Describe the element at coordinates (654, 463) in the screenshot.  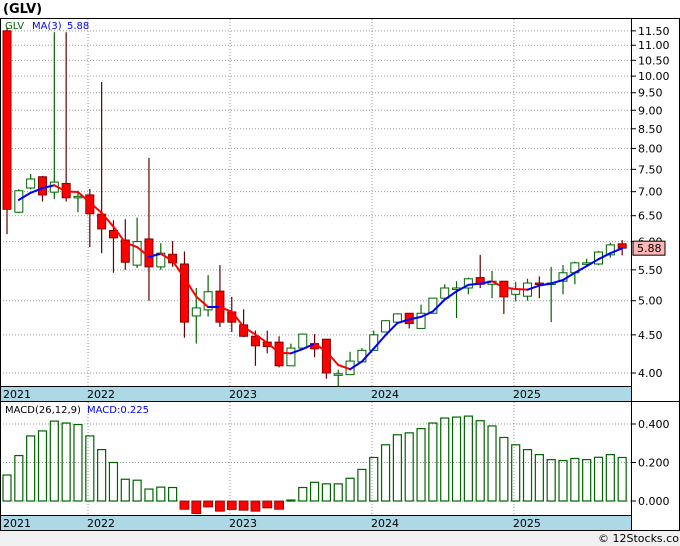
I see `macd-tick-label: 0.200` at that location.